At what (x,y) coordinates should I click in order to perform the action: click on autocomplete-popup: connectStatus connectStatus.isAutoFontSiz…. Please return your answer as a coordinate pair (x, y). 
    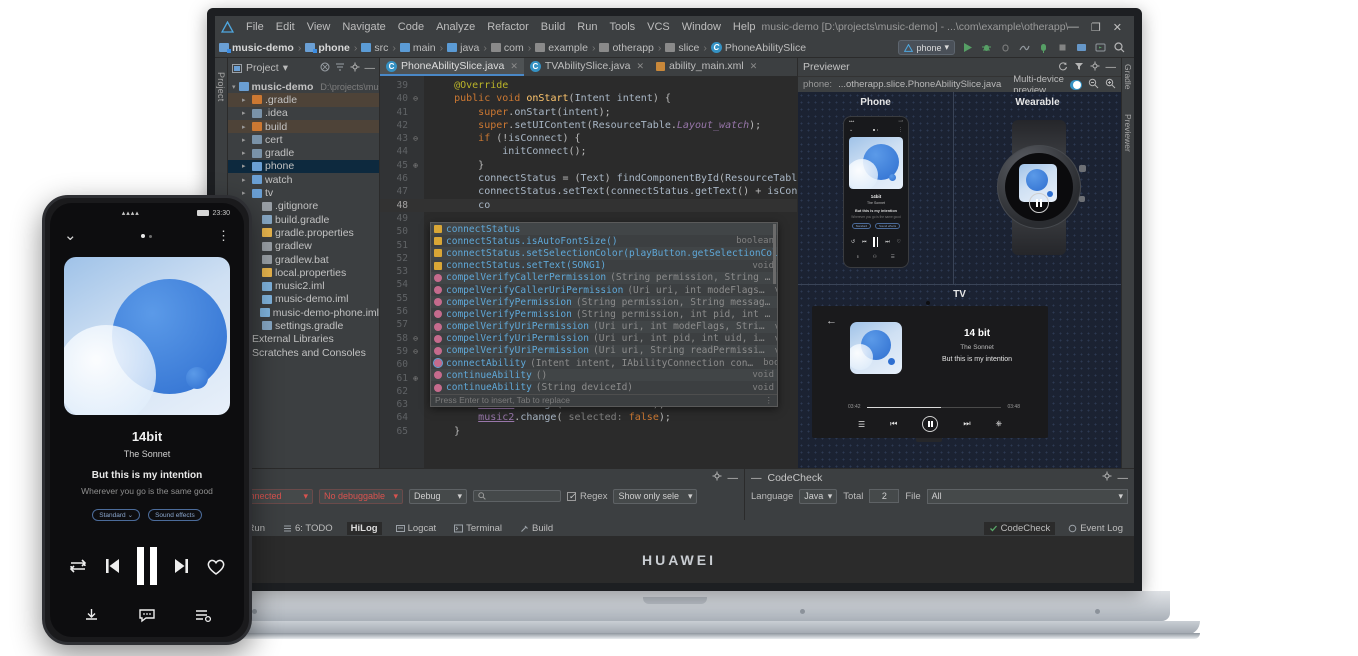
    Looking at the image, I should click on (604, 314).